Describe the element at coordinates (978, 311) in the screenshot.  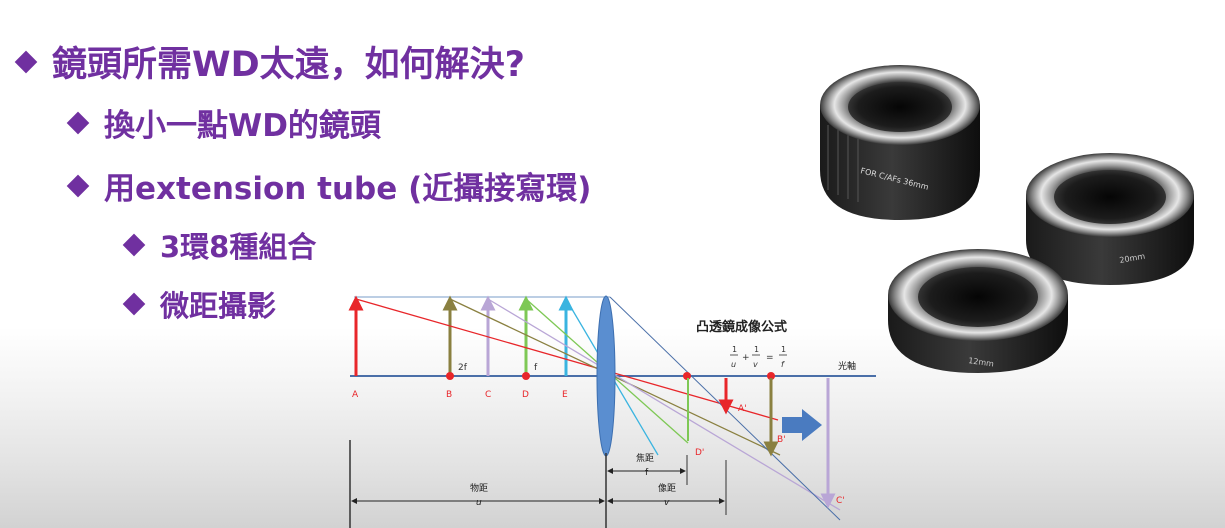
I see `extension-ring-12mm: 12mm` at that location.